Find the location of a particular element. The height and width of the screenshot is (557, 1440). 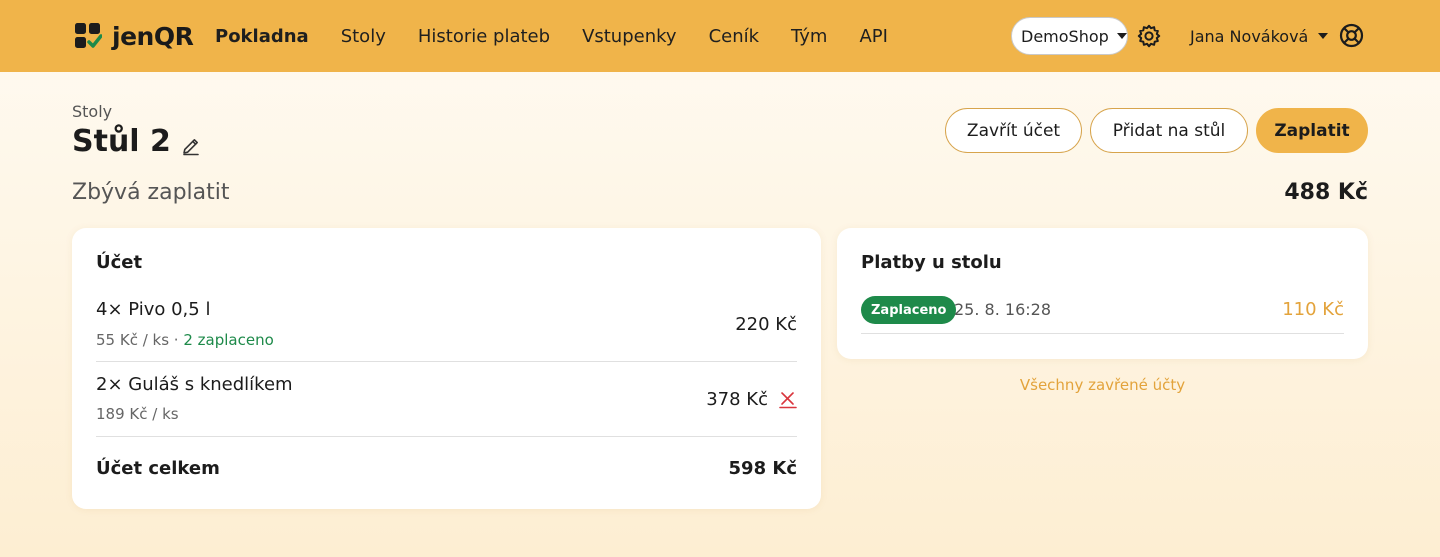

bill-item-name: 4× Pivo 0,5 l is located at coordinates (153, 309).